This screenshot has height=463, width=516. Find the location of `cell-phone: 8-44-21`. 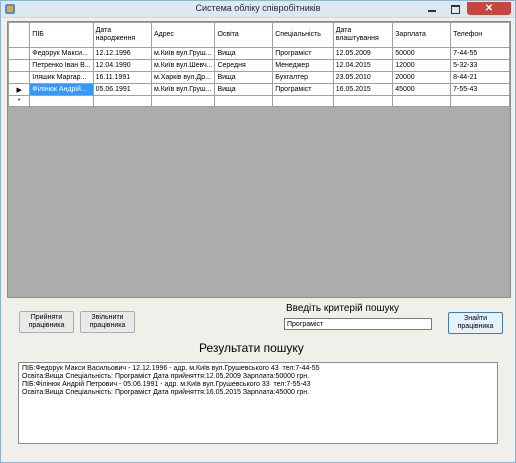

cell-phone: 8-44-21 is located at coordinates (480, 77).